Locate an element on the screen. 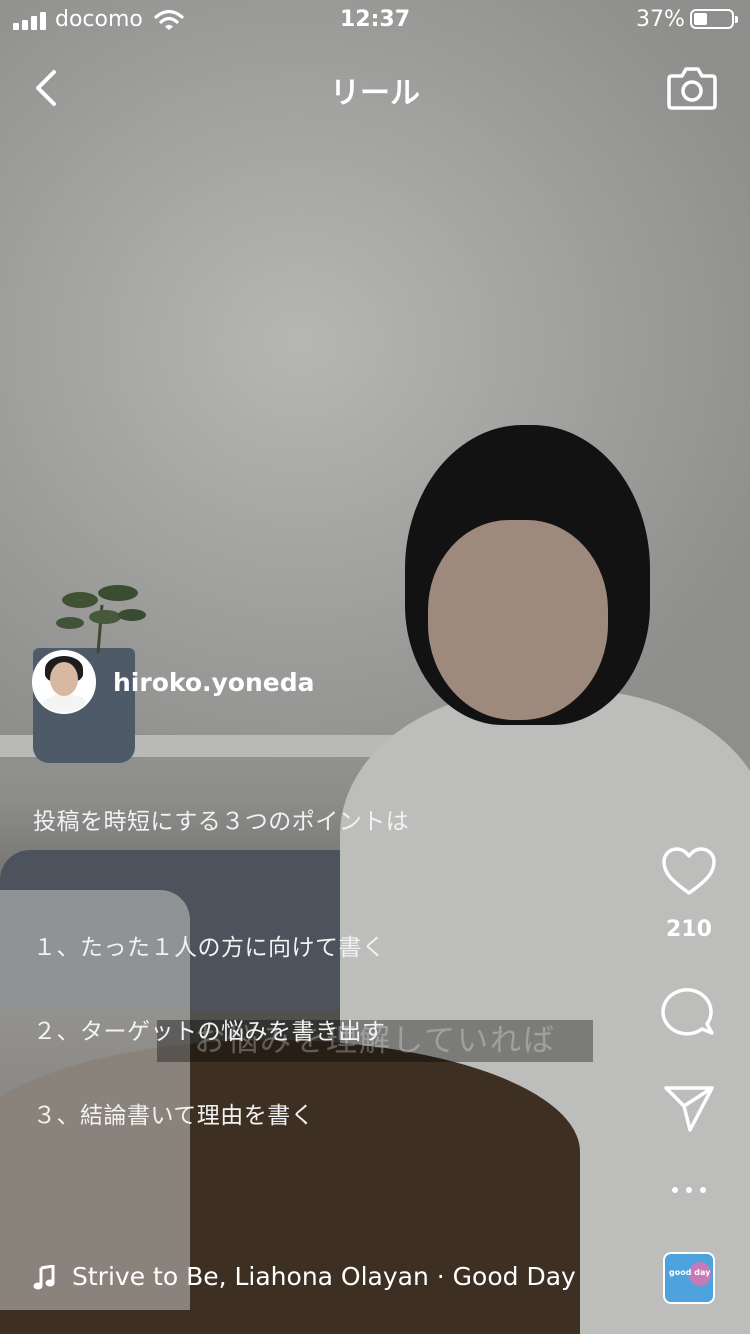 This screenshot has height=1334, width=750. more-icon is located at coordinates (689, 1190).